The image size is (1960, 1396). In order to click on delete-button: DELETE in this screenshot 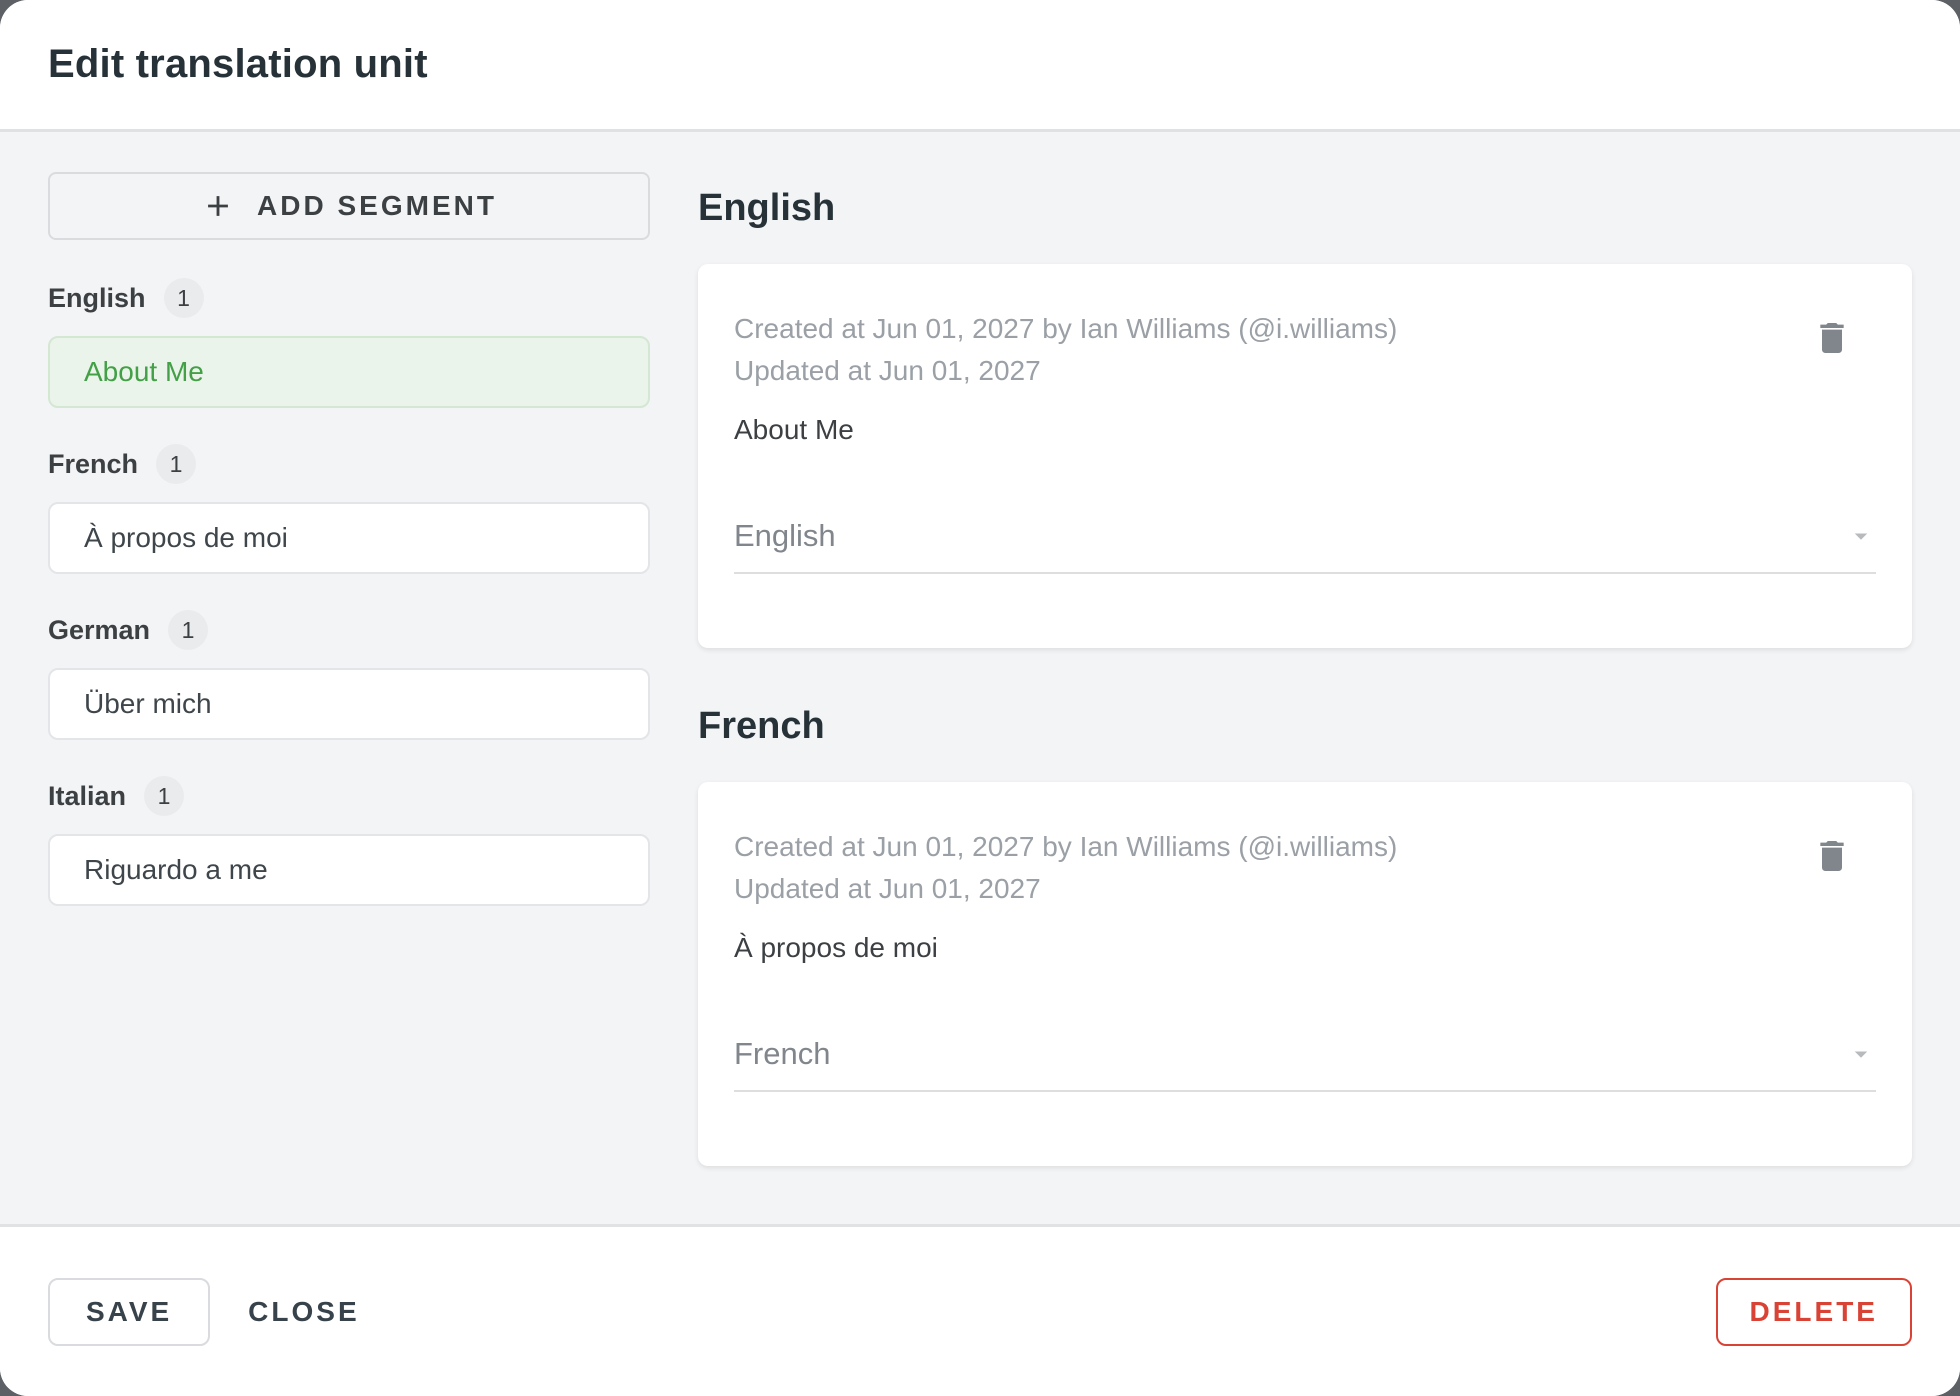, I will do `click(1813, 1311)`.